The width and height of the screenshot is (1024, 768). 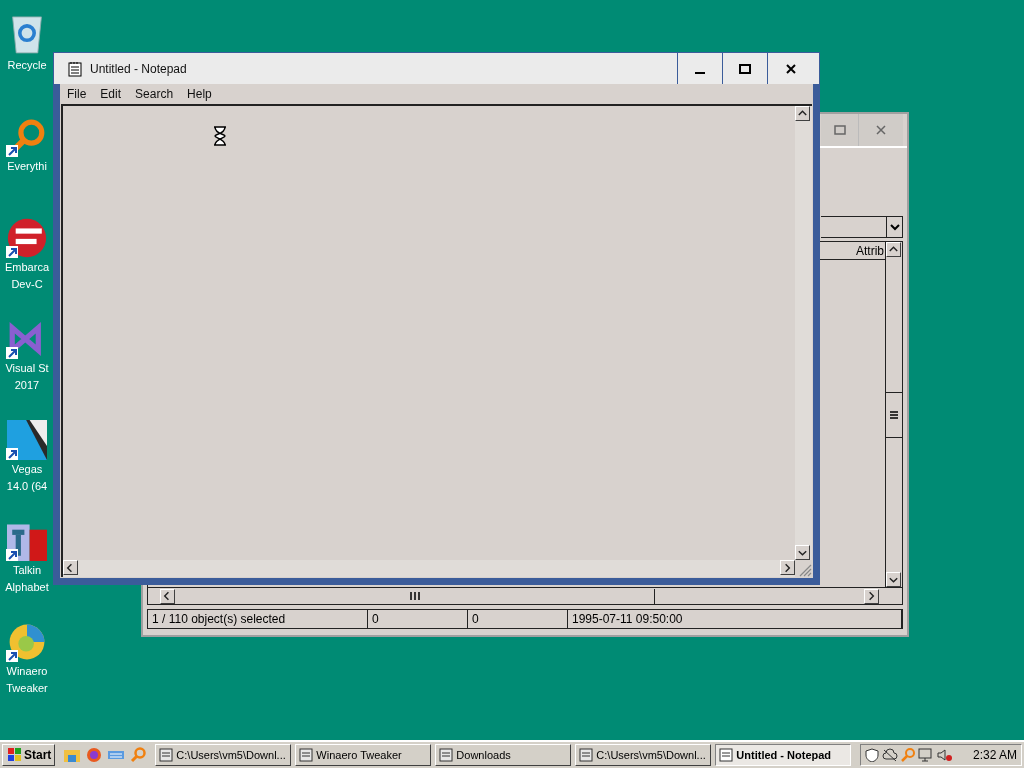 I want to click on icon-label: Talkin, so click(x=27, y=570).